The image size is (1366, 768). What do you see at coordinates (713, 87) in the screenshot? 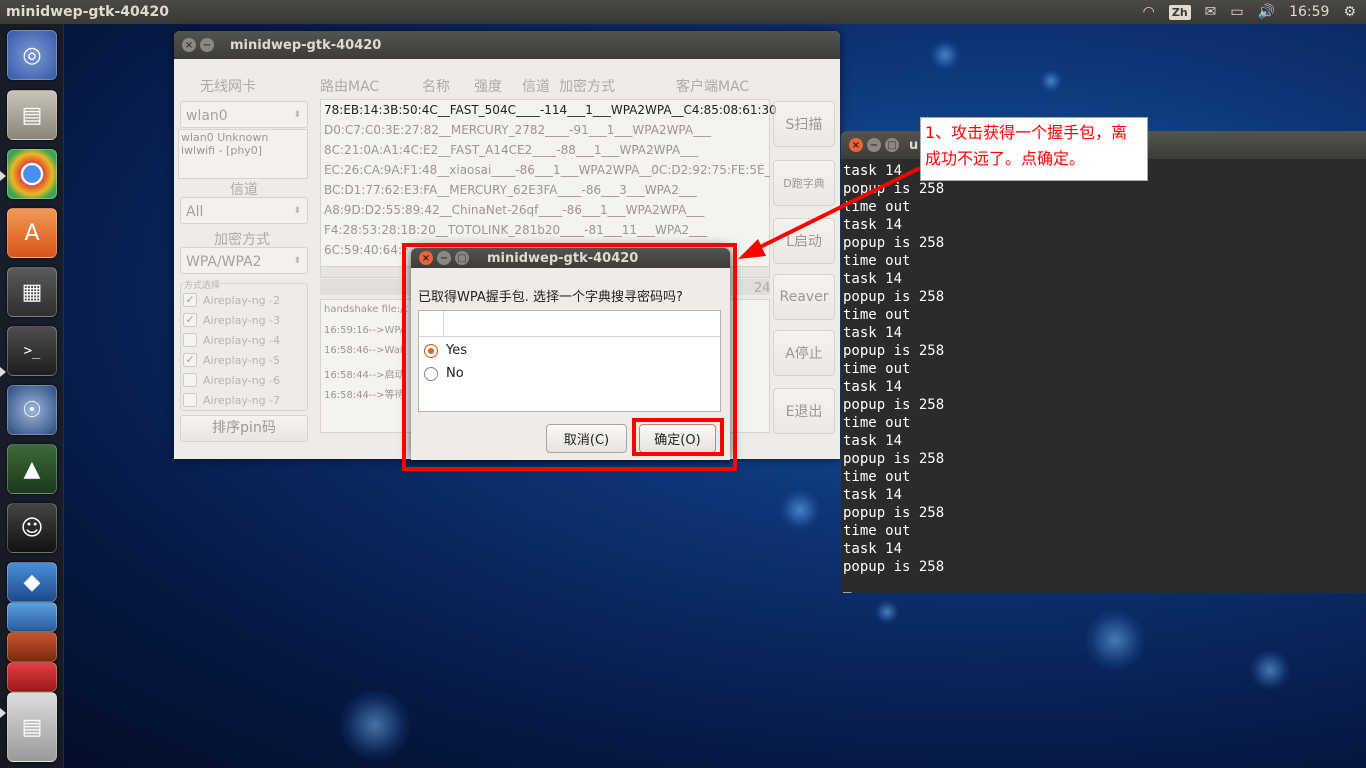
I see `column-header-client-mac: 客户端MAC` at bounding box center [713, 87].